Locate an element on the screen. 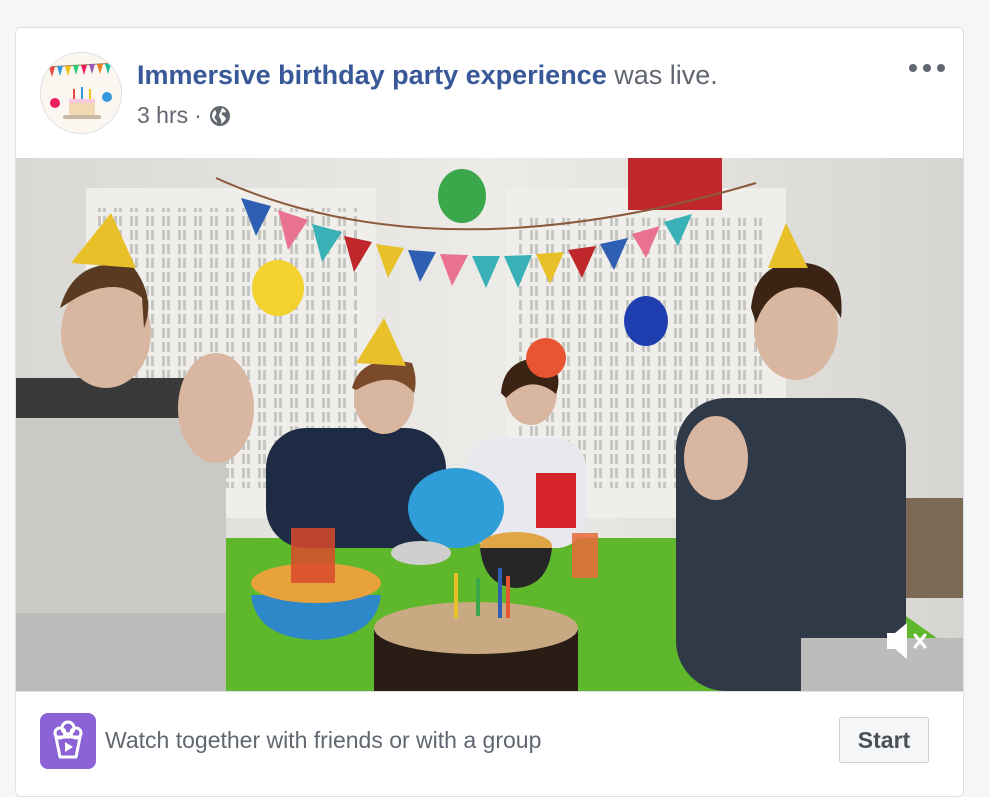 This screenshot has width=990, height=797. globe-icon is located at coordinates (220, 116).